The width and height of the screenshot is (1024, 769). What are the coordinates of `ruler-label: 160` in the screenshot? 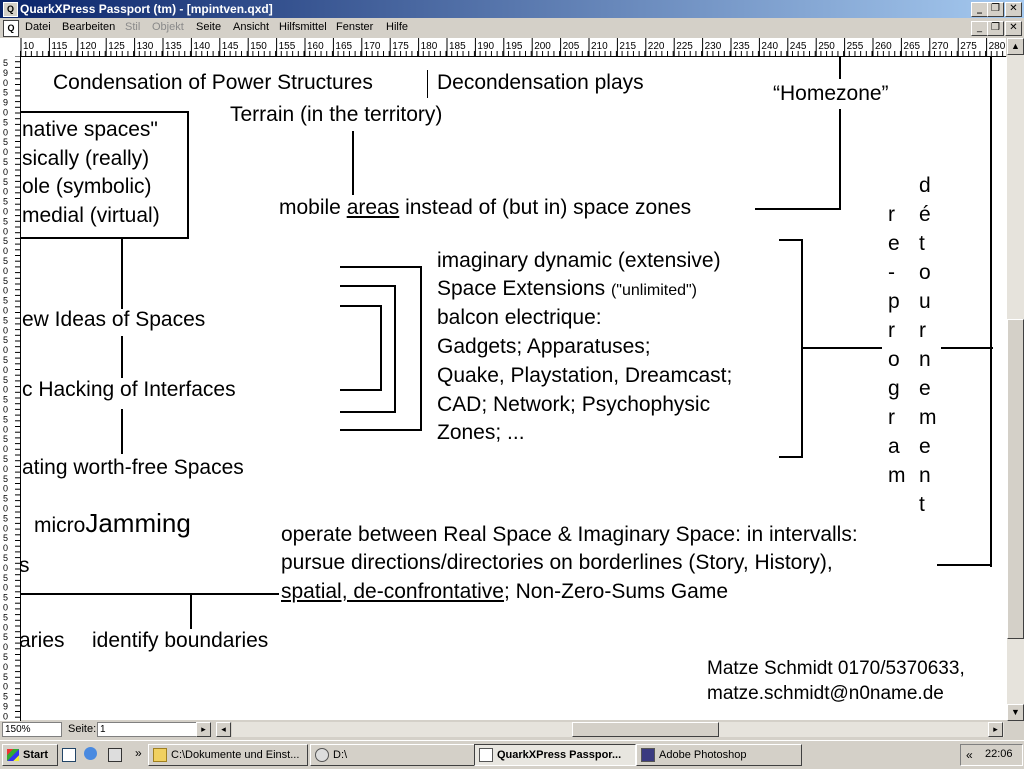 It's located at (315, 46).